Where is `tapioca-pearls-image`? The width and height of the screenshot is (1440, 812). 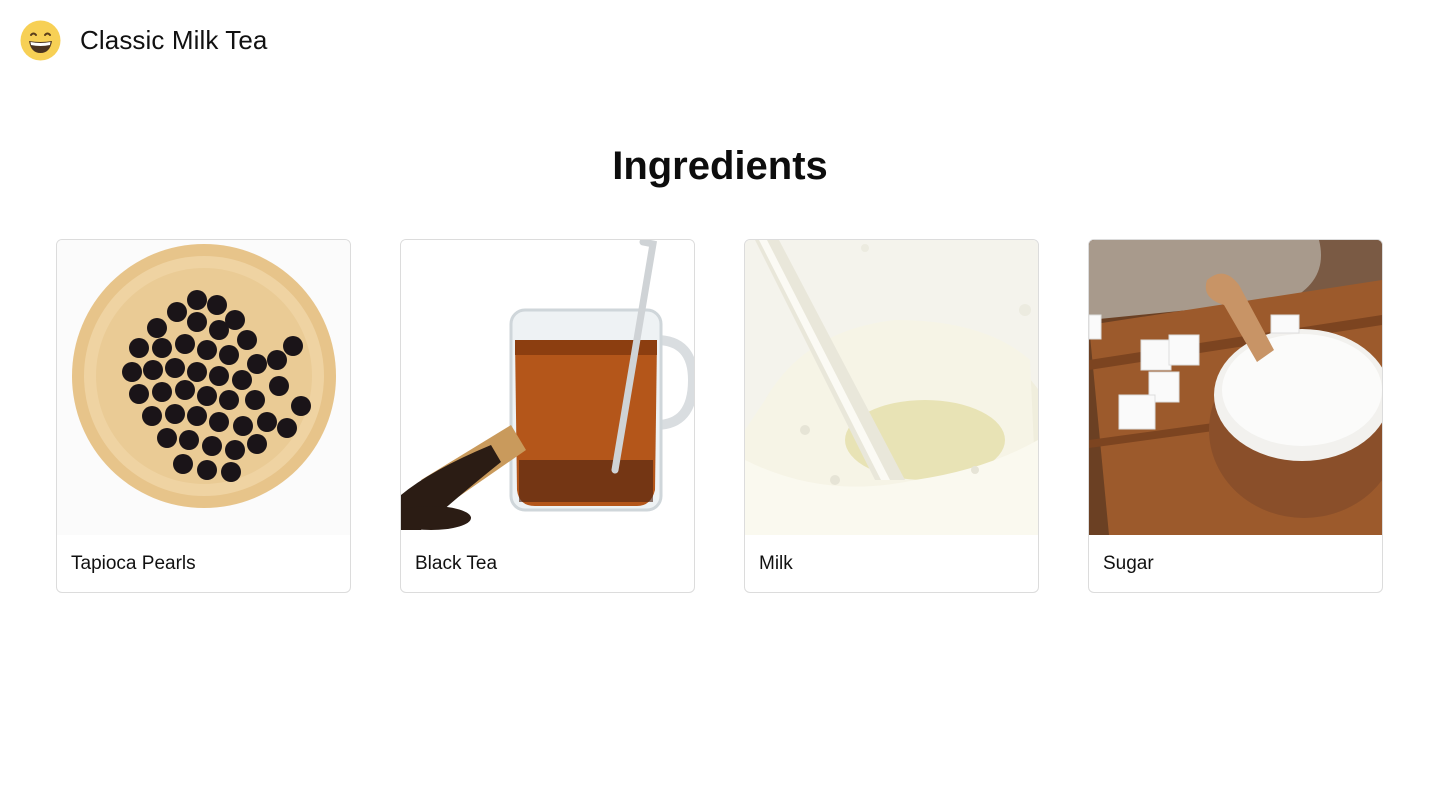 tapioca-pearls-image is located at coordinates (203, 387).